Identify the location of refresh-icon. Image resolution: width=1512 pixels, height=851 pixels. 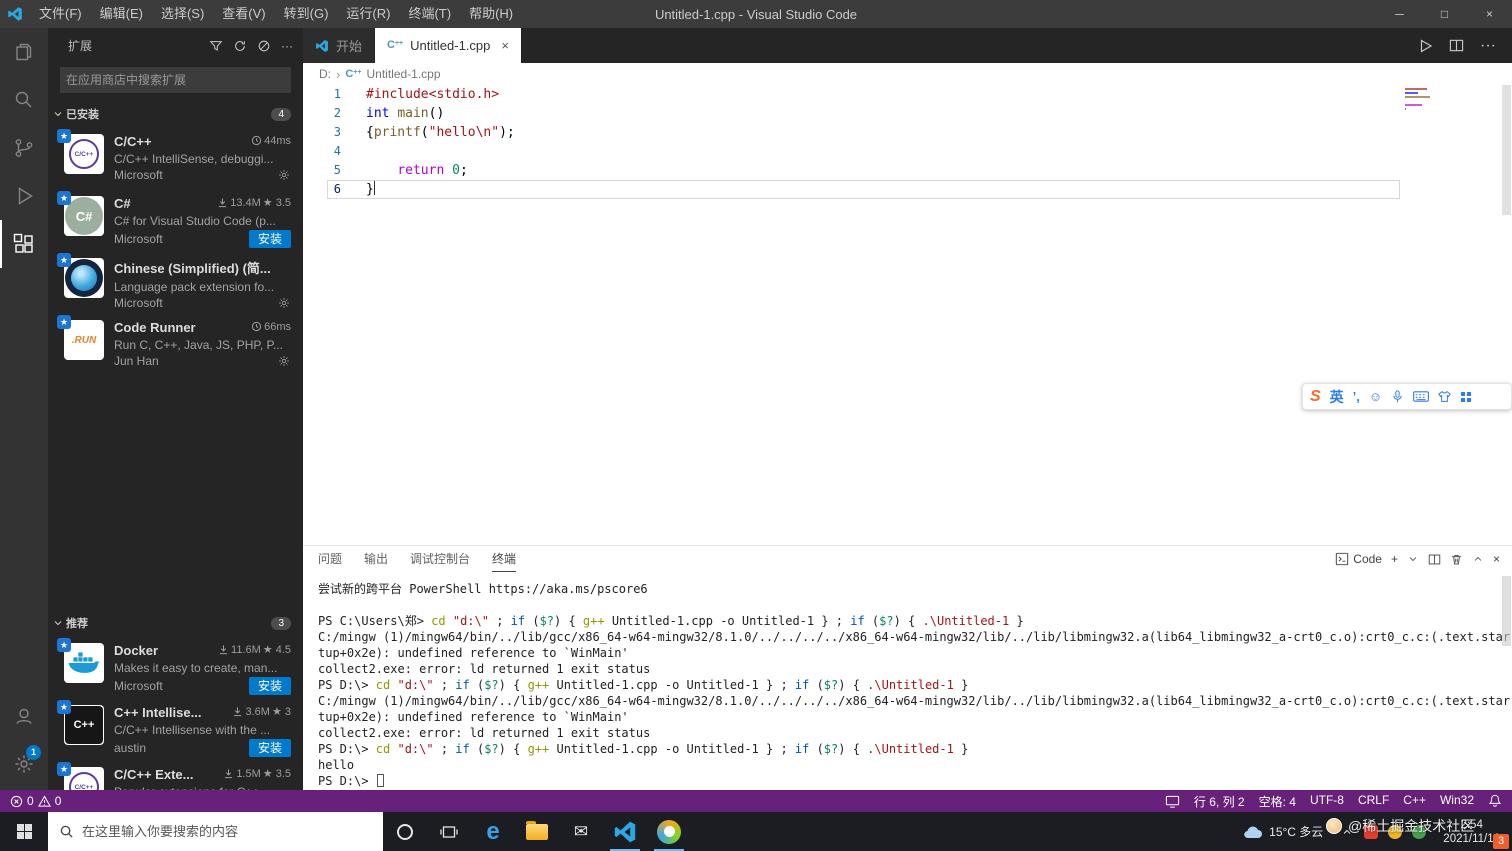
(240, 46).